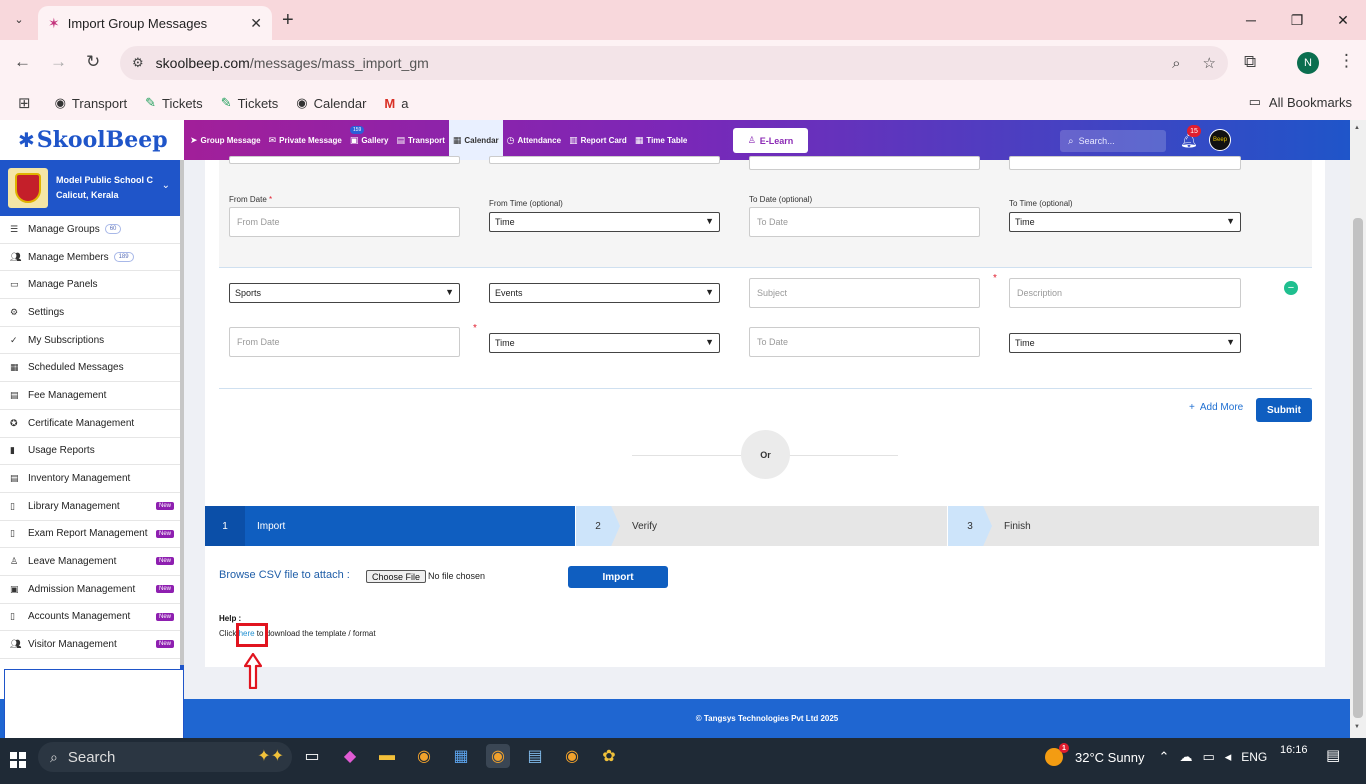 The width and height of the screenshot is (1366, 784). Describe the element at coordinates (1220, 140) in the screenshot. I see `header-avatar: Beep` at that location.